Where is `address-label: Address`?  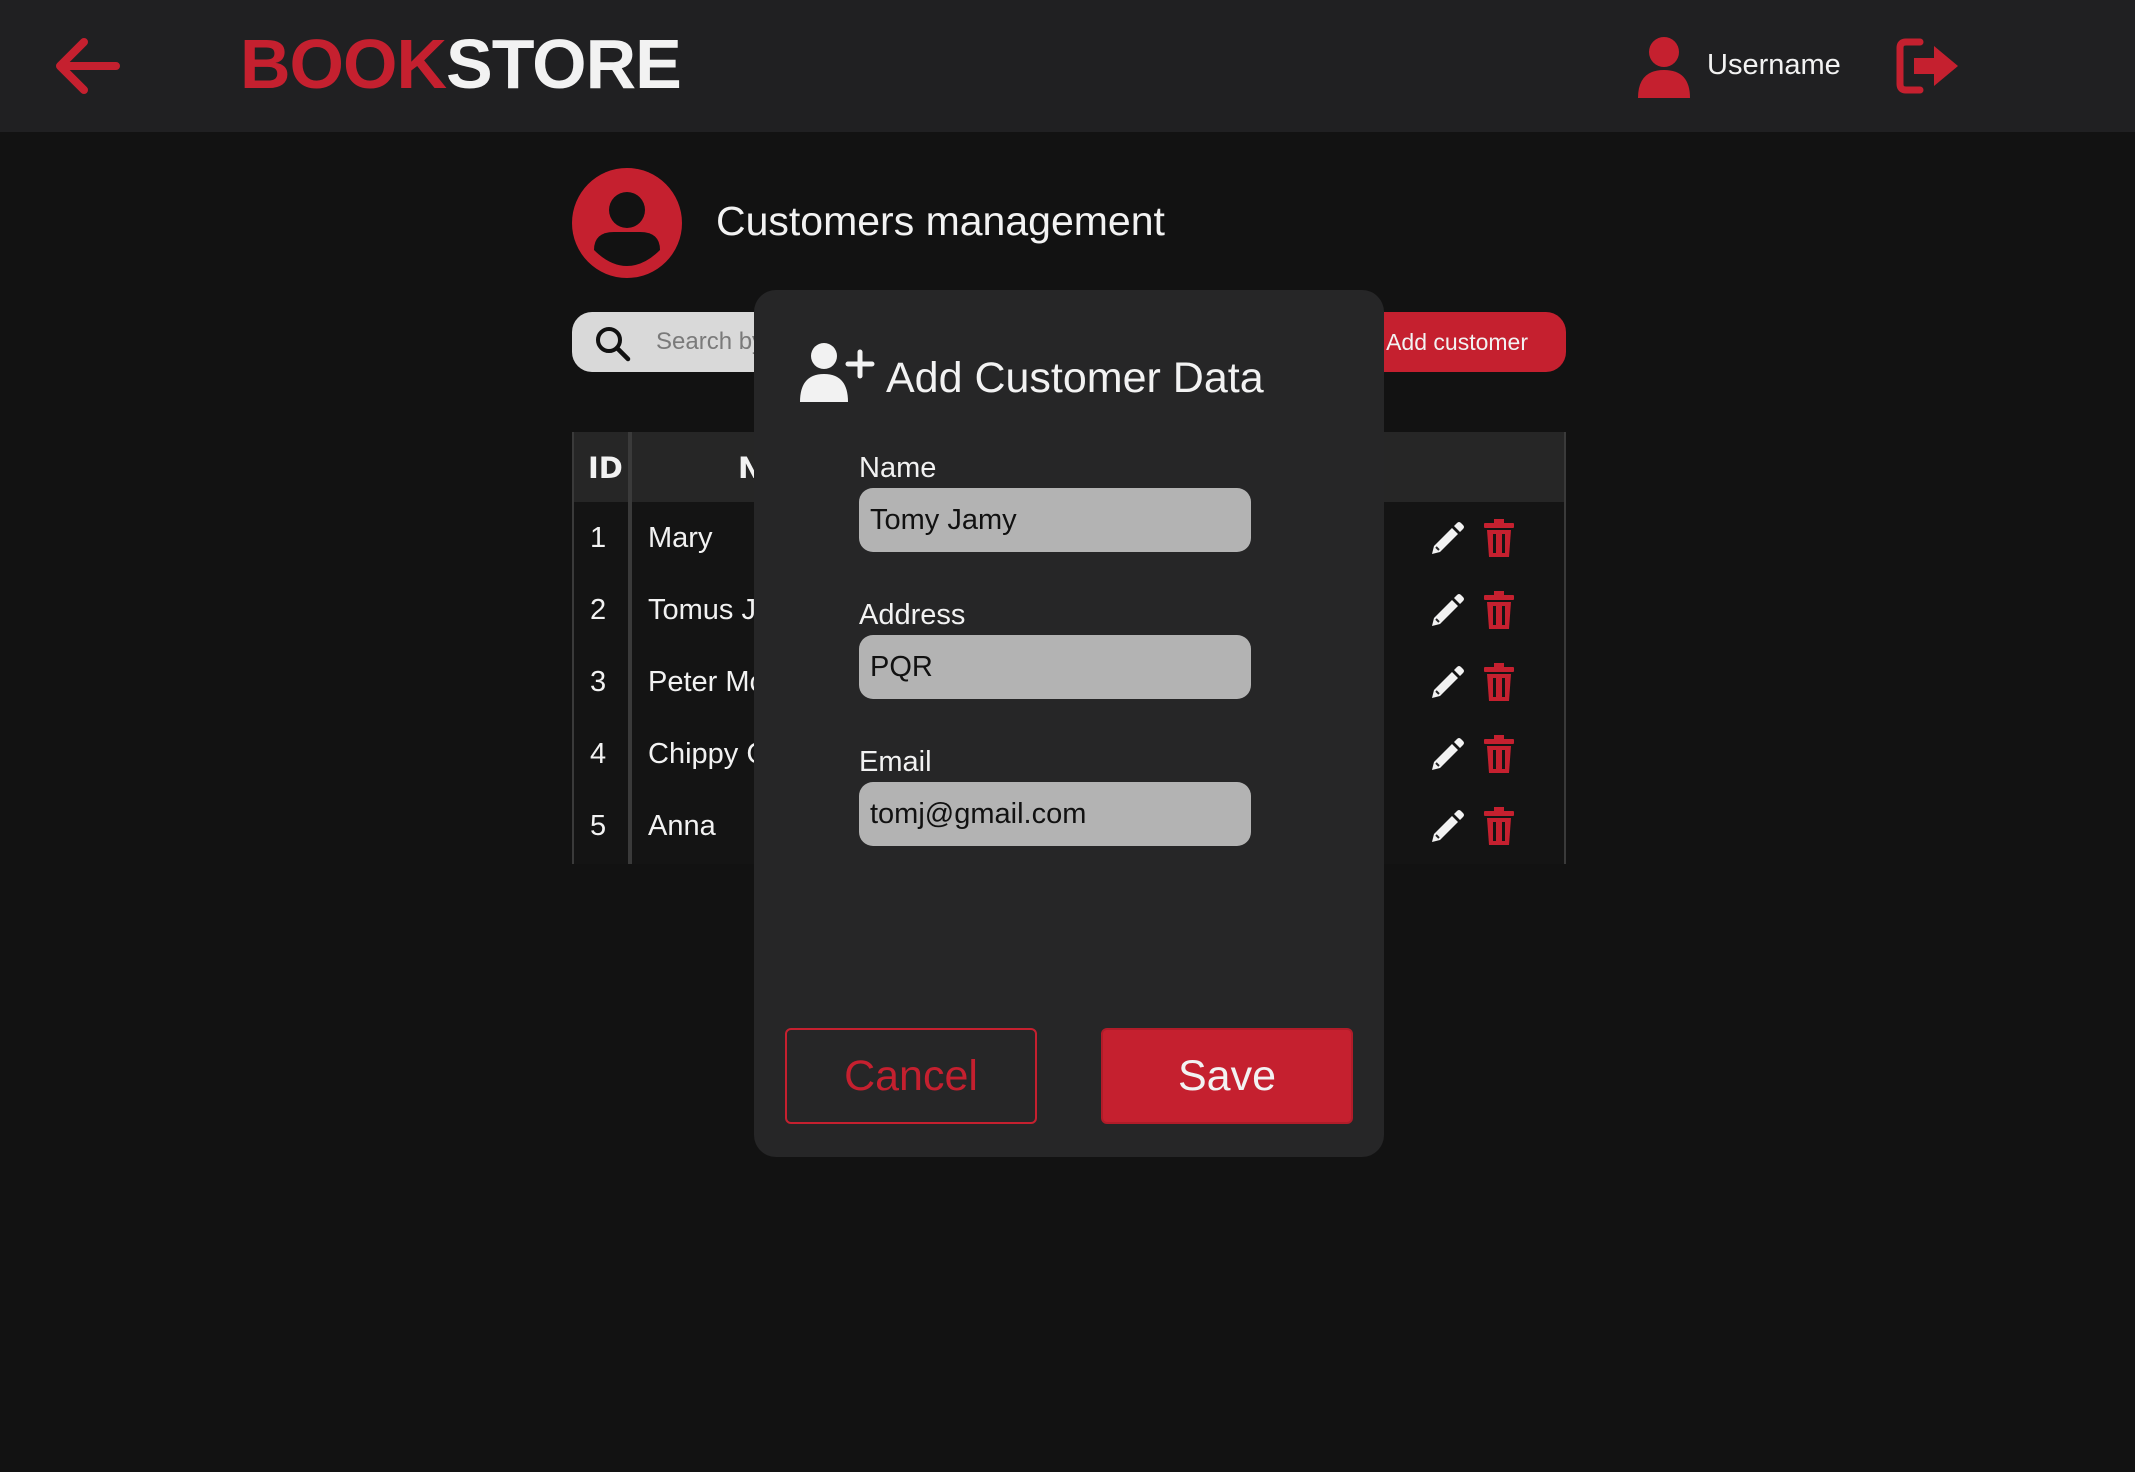
address-label: Address is located at coordinates (912, 615).